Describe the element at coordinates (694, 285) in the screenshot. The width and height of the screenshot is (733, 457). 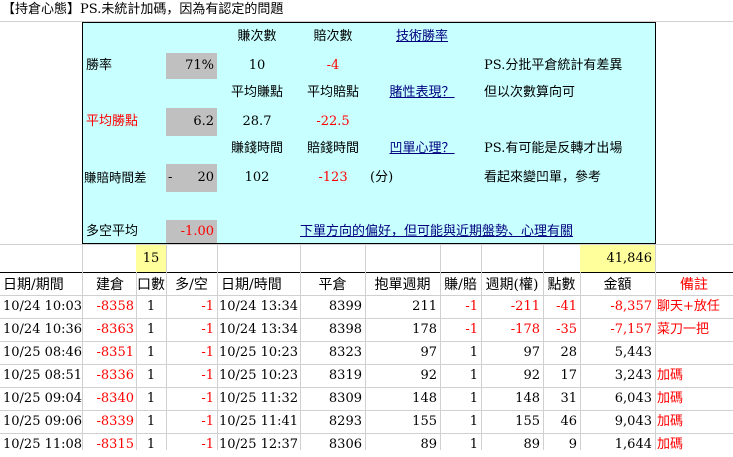
I see `col-header-note: 備註` at that location.